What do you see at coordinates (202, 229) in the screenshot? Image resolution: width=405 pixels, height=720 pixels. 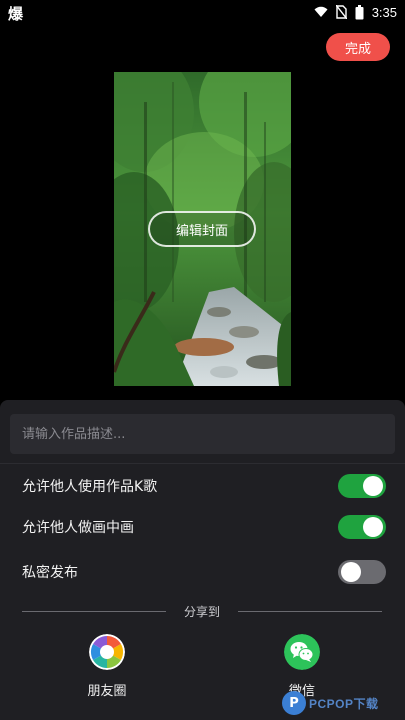 I see `edit-cover-button: 编辑封面` at bounding box center [202, 229].